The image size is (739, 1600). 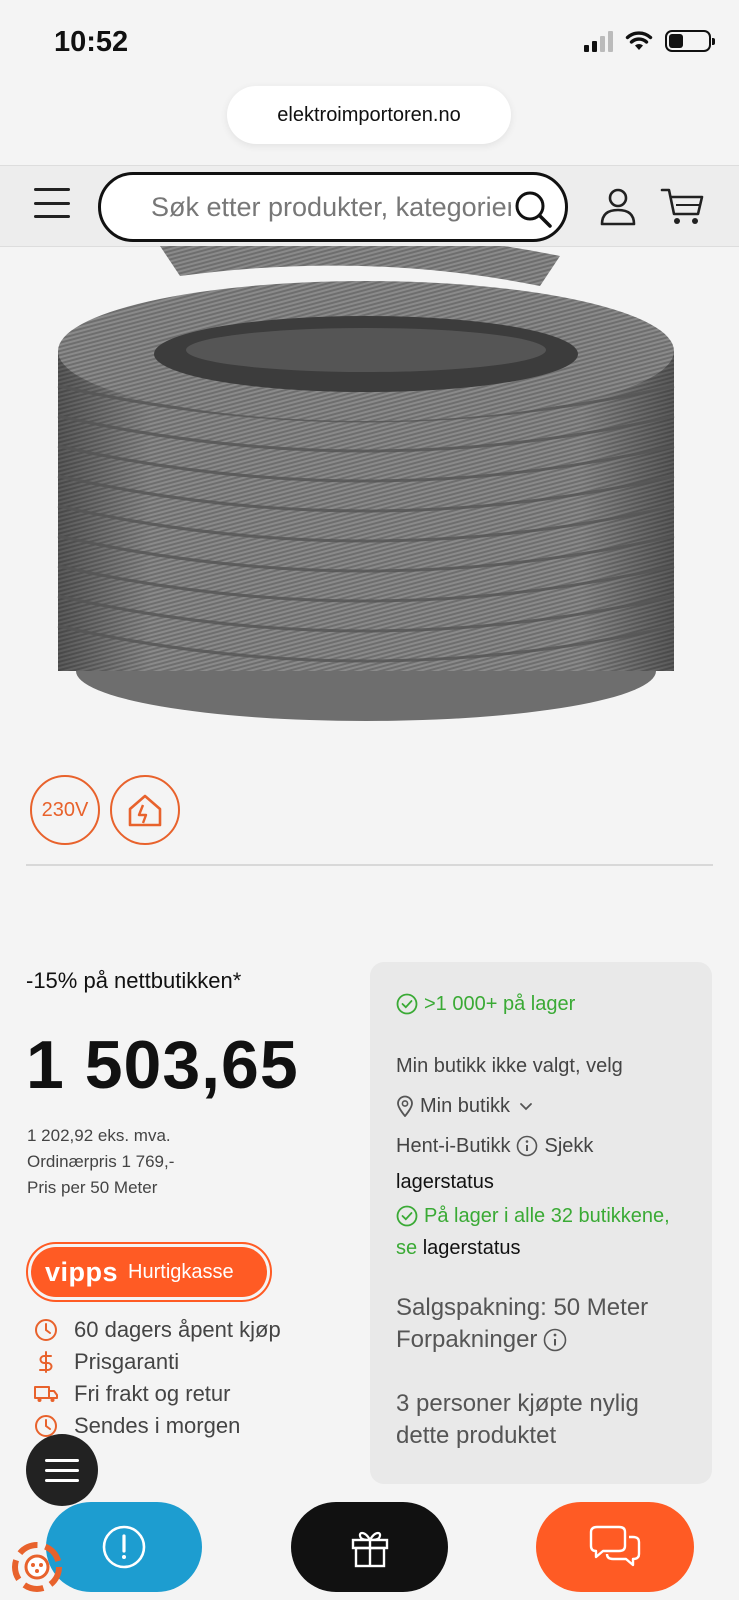 I want to click on se-text: se, so click(x=407, y=1248).